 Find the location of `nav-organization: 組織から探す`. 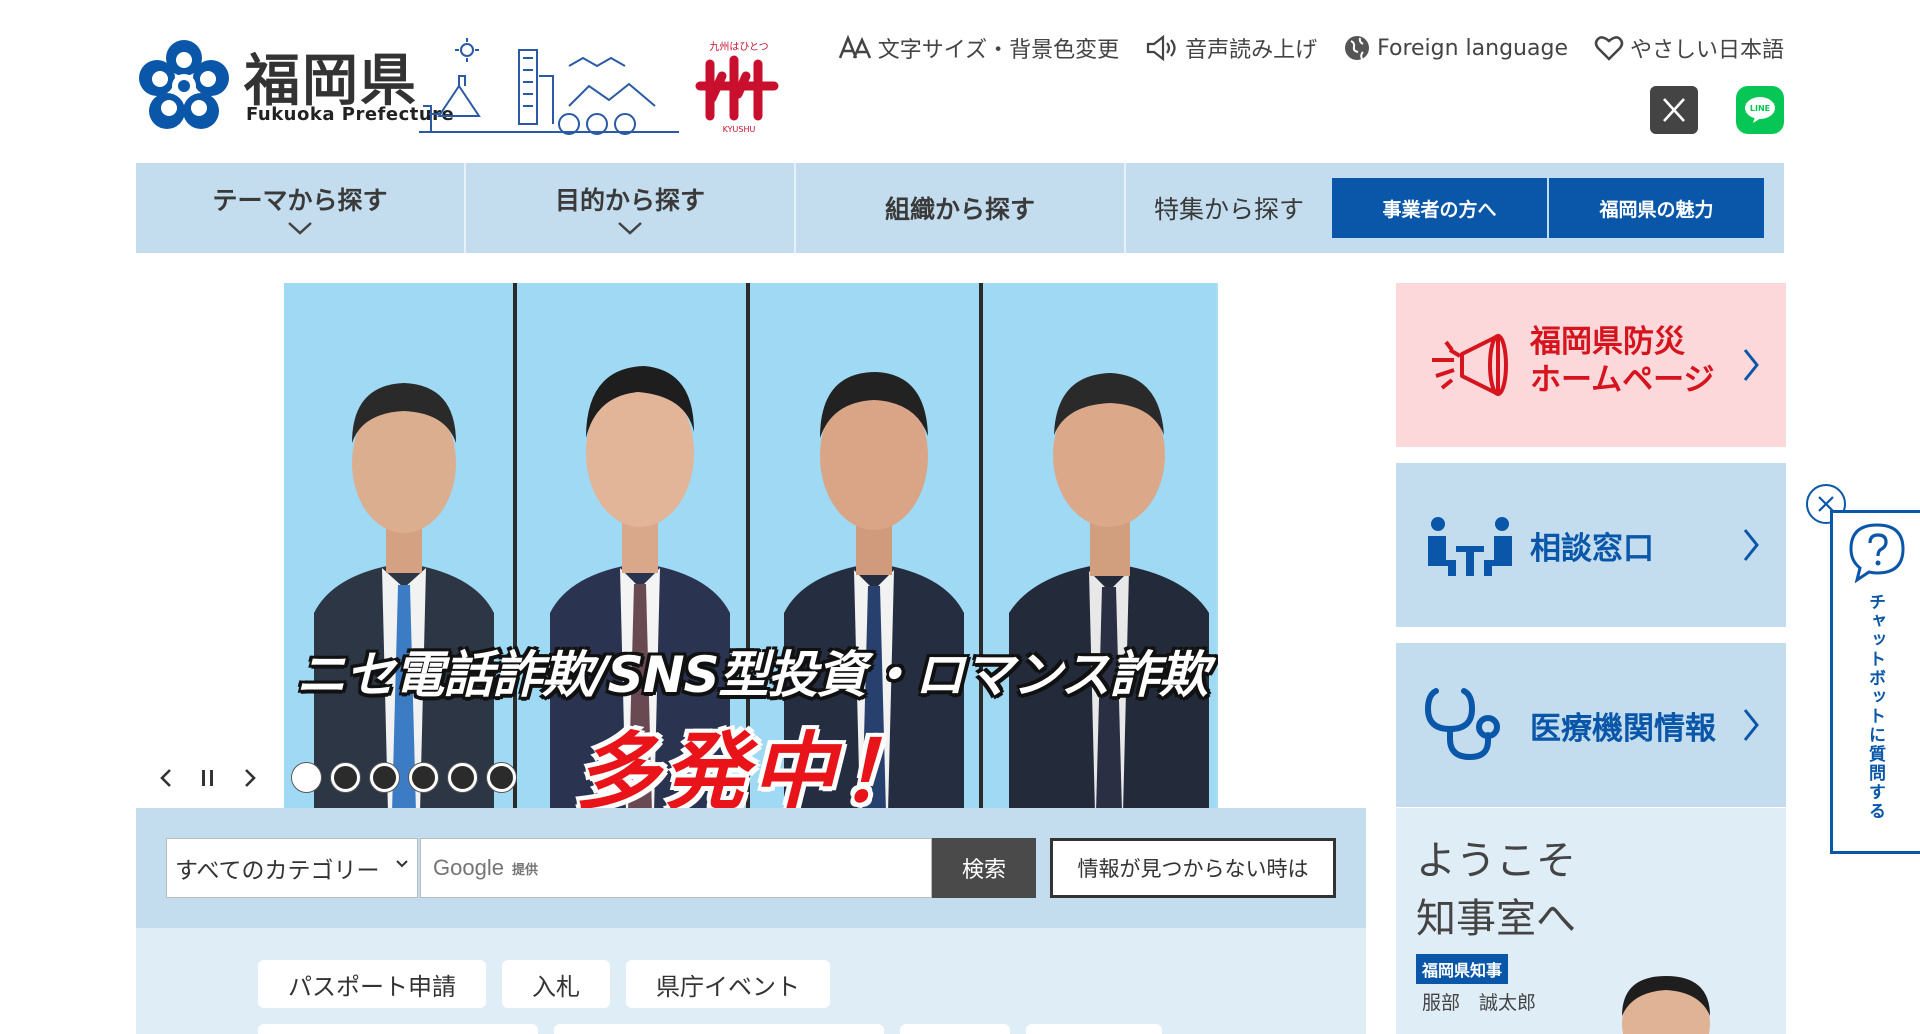

nav-organization: 組織から探す is located at coordinates (961, 208).